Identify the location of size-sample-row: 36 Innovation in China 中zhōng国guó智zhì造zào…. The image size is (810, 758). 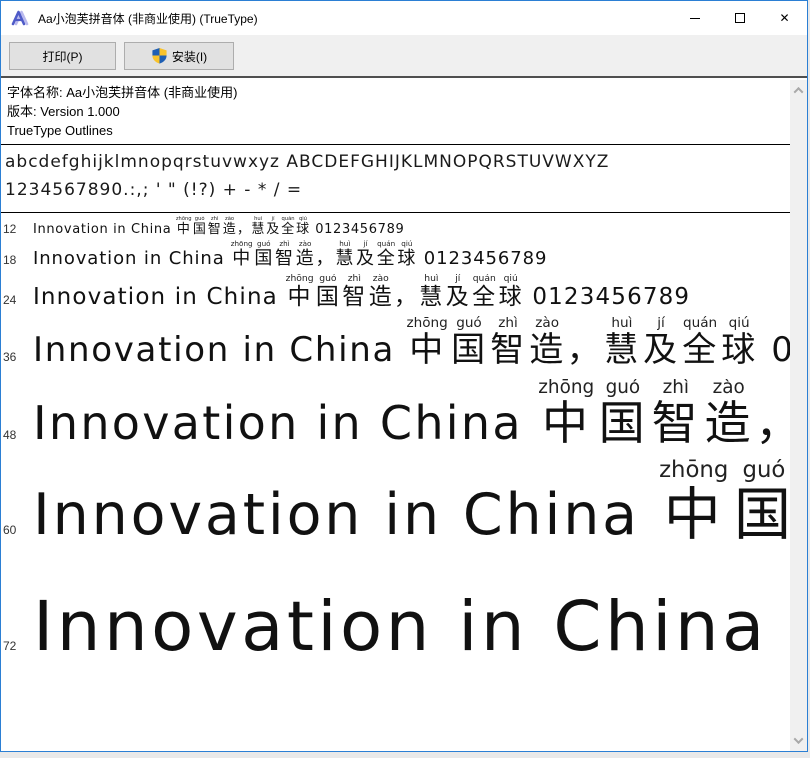
(395, 347).